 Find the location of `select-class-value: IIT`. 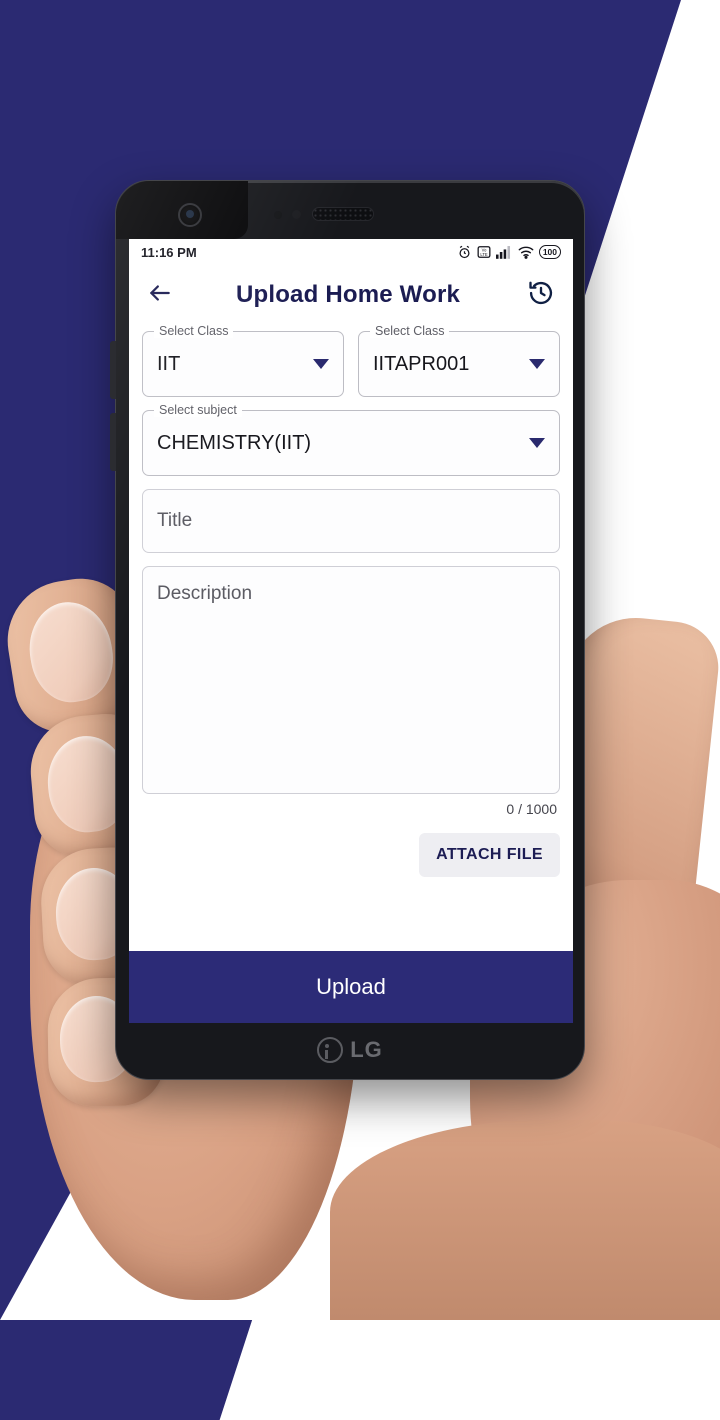

select-class-value: IIT is located at coordinates (169, 363).